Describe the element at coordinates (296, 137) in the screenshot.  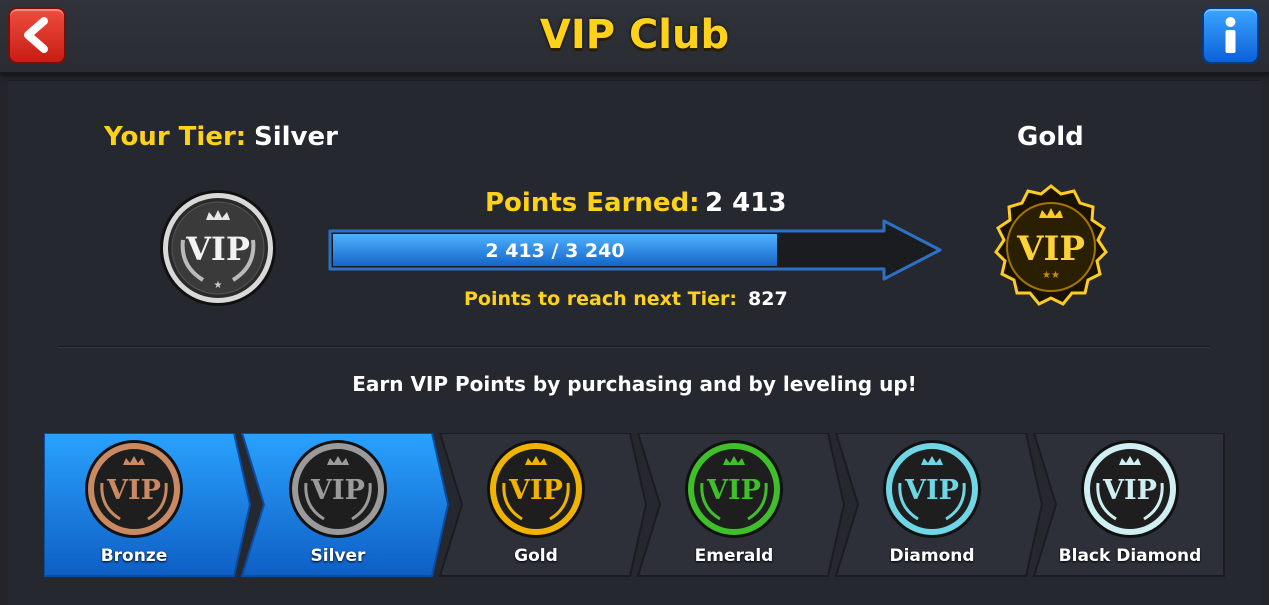
I see `your-tier-value: Silver` at that location.